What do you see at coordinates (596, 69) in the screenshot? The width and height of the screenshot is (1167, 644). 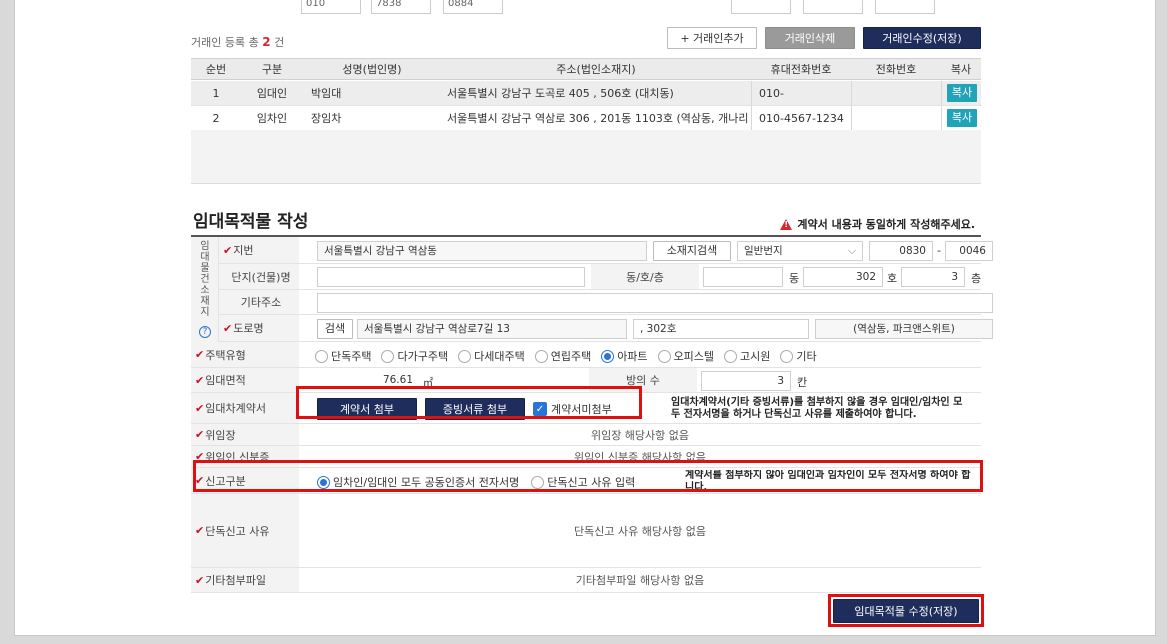 I see `col-address: 주소(법인소재지)` at bounding box center [596, 69].